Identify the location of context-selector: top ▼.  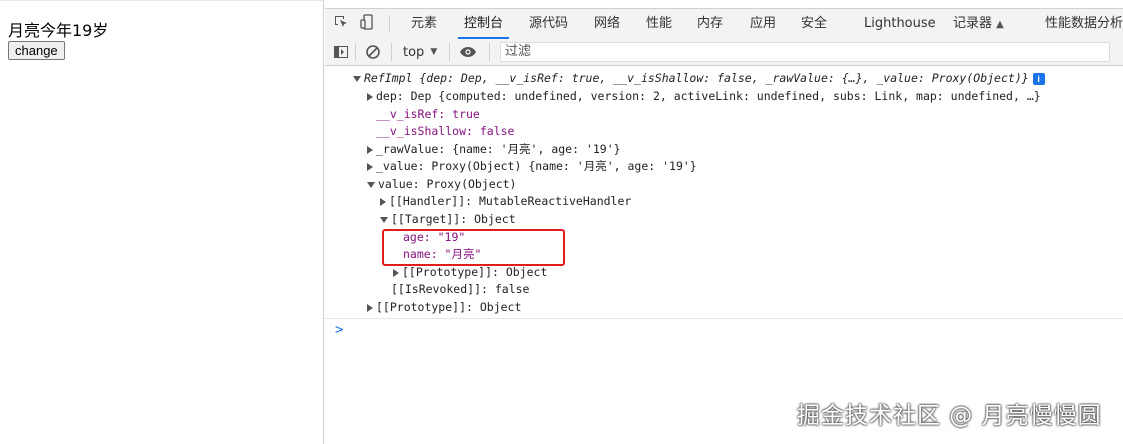
(420, 52).